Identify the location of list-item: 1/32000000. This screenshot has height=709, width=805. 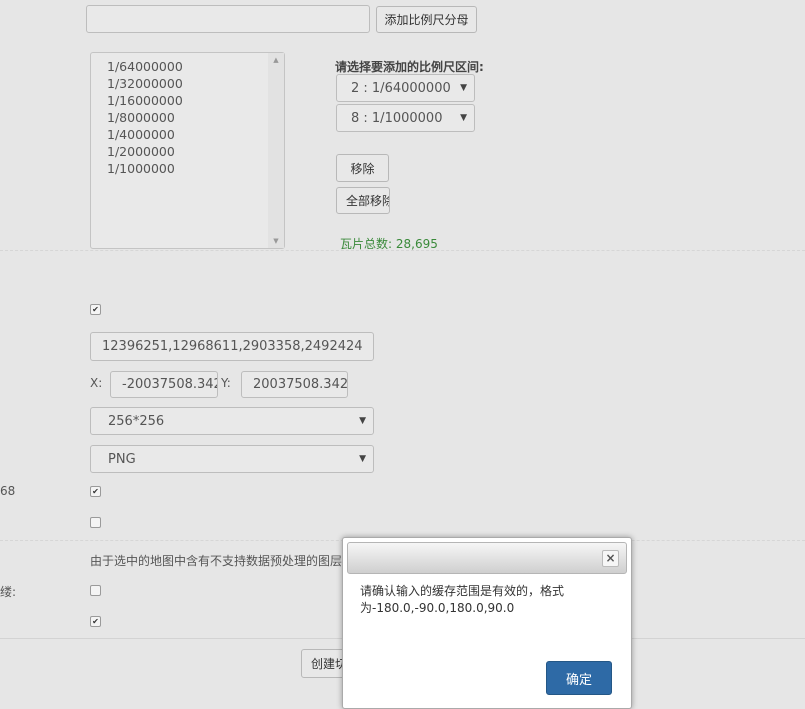
(145, 83).